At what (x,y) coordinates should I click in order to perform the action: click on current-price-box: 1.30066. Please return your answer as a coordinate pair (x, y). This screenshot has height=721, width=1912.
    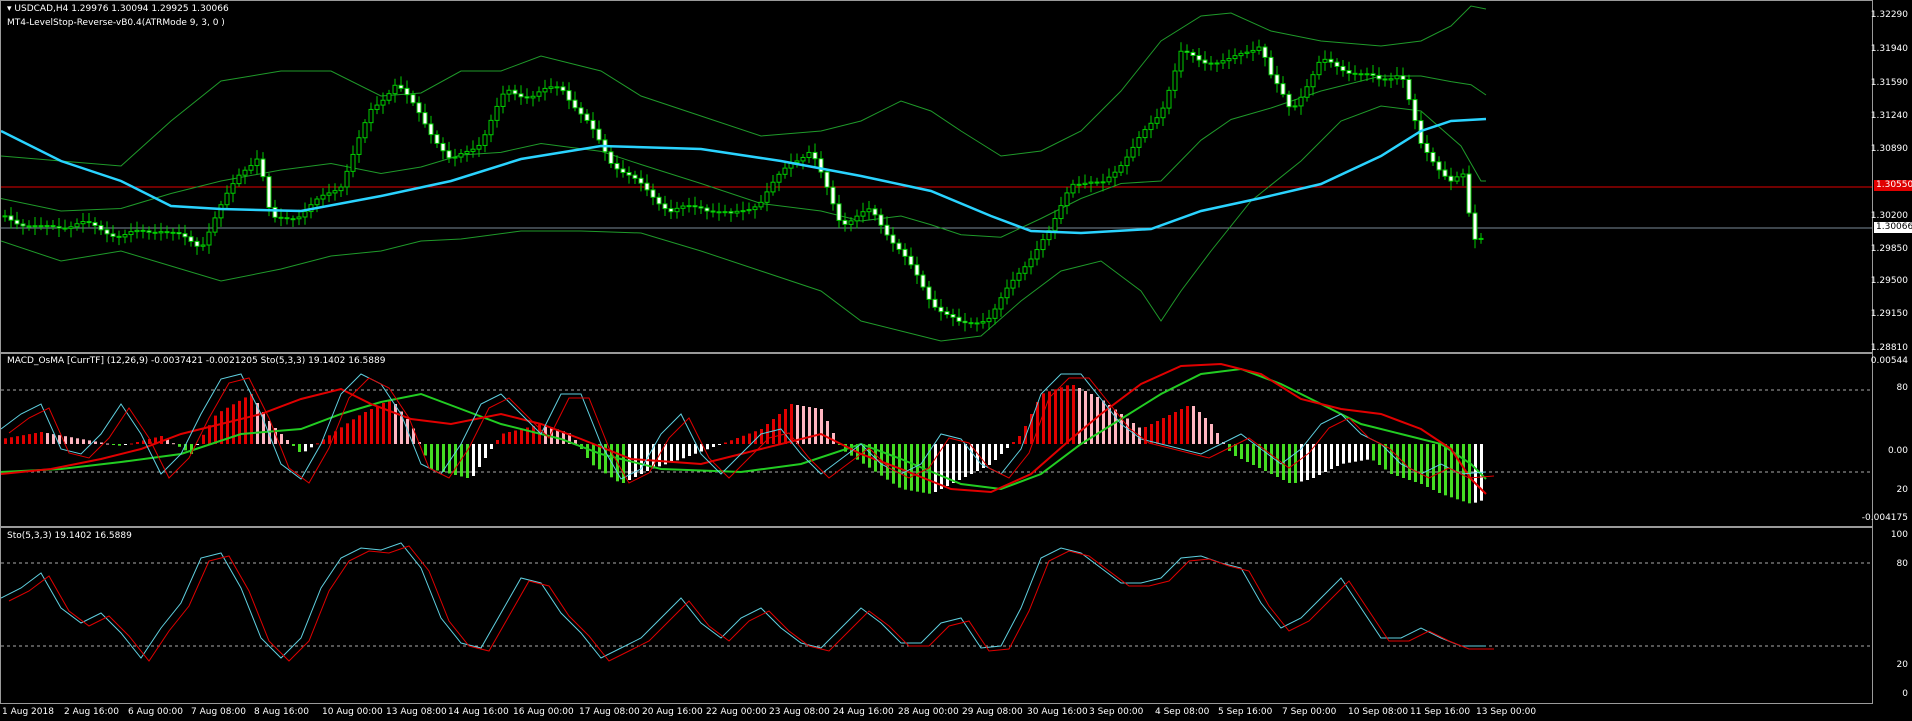
    Looking at the image, I should click on (1893, 227).